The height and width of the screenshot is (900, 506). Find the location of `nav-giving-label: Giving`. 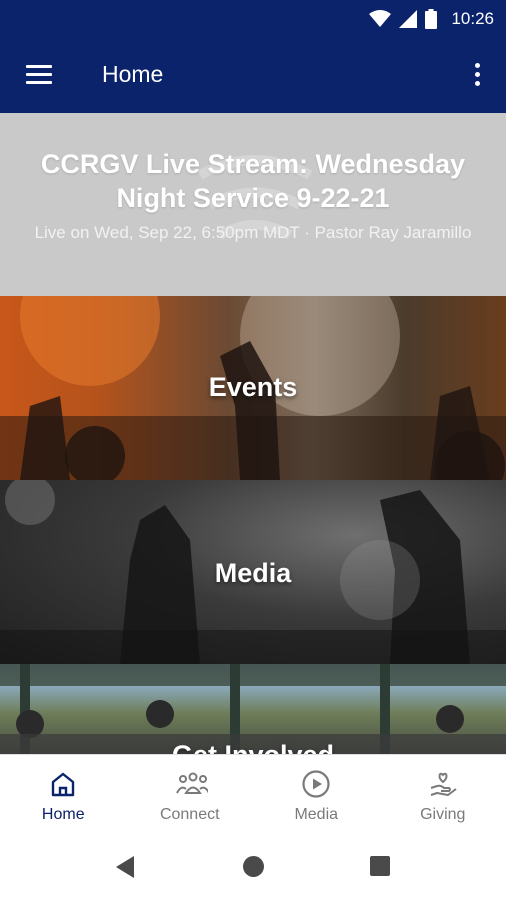

nav-giving-label: Giving is located at coordinates (443, 814).